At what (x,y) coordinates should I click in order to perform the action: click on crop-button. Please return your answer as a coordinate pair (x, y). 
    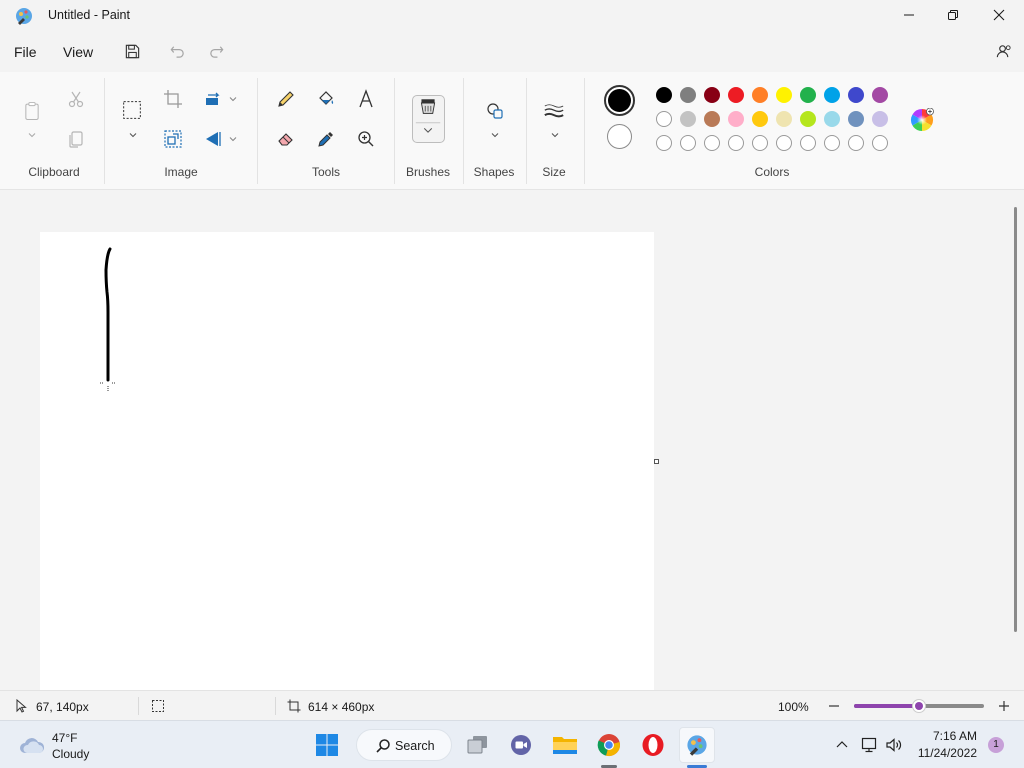
    Looking at the image, I should click on (173, 99).